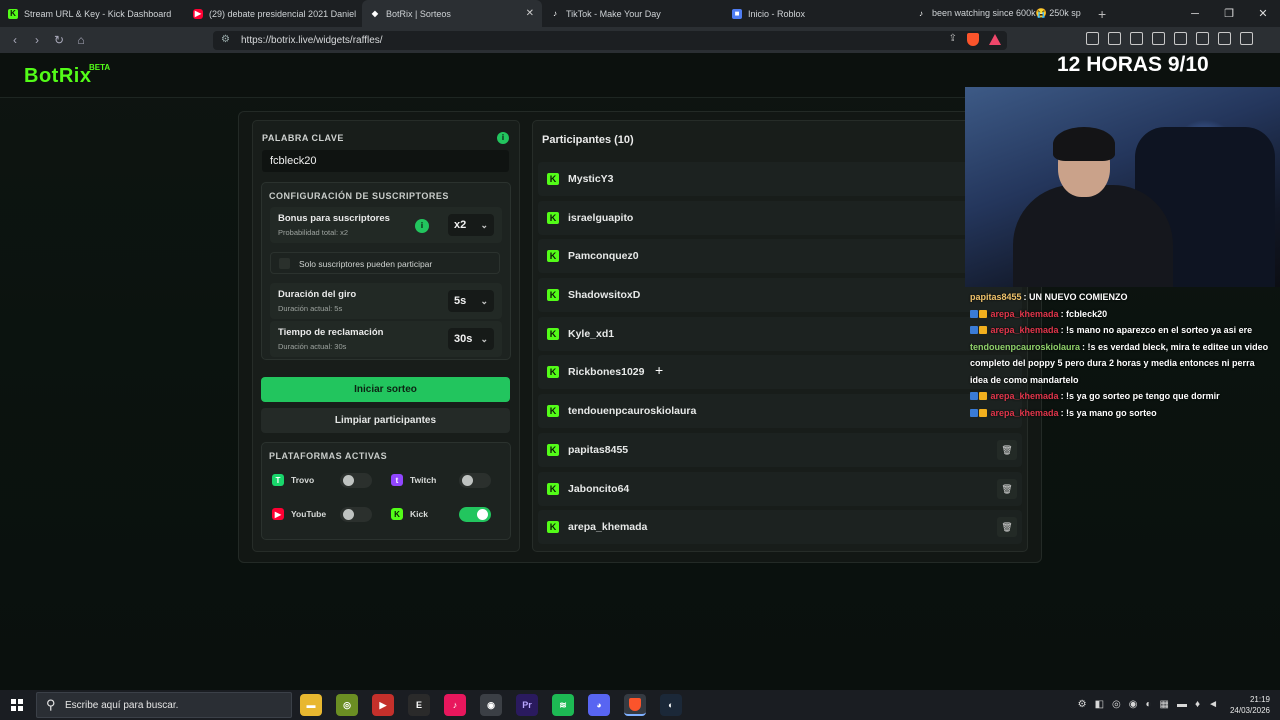 The width and height of the screenshot is (1280, 720). Describe the element at coordinates (1133, 704) in the screenshot. I see `tray-app-icon: ◉` at that location.